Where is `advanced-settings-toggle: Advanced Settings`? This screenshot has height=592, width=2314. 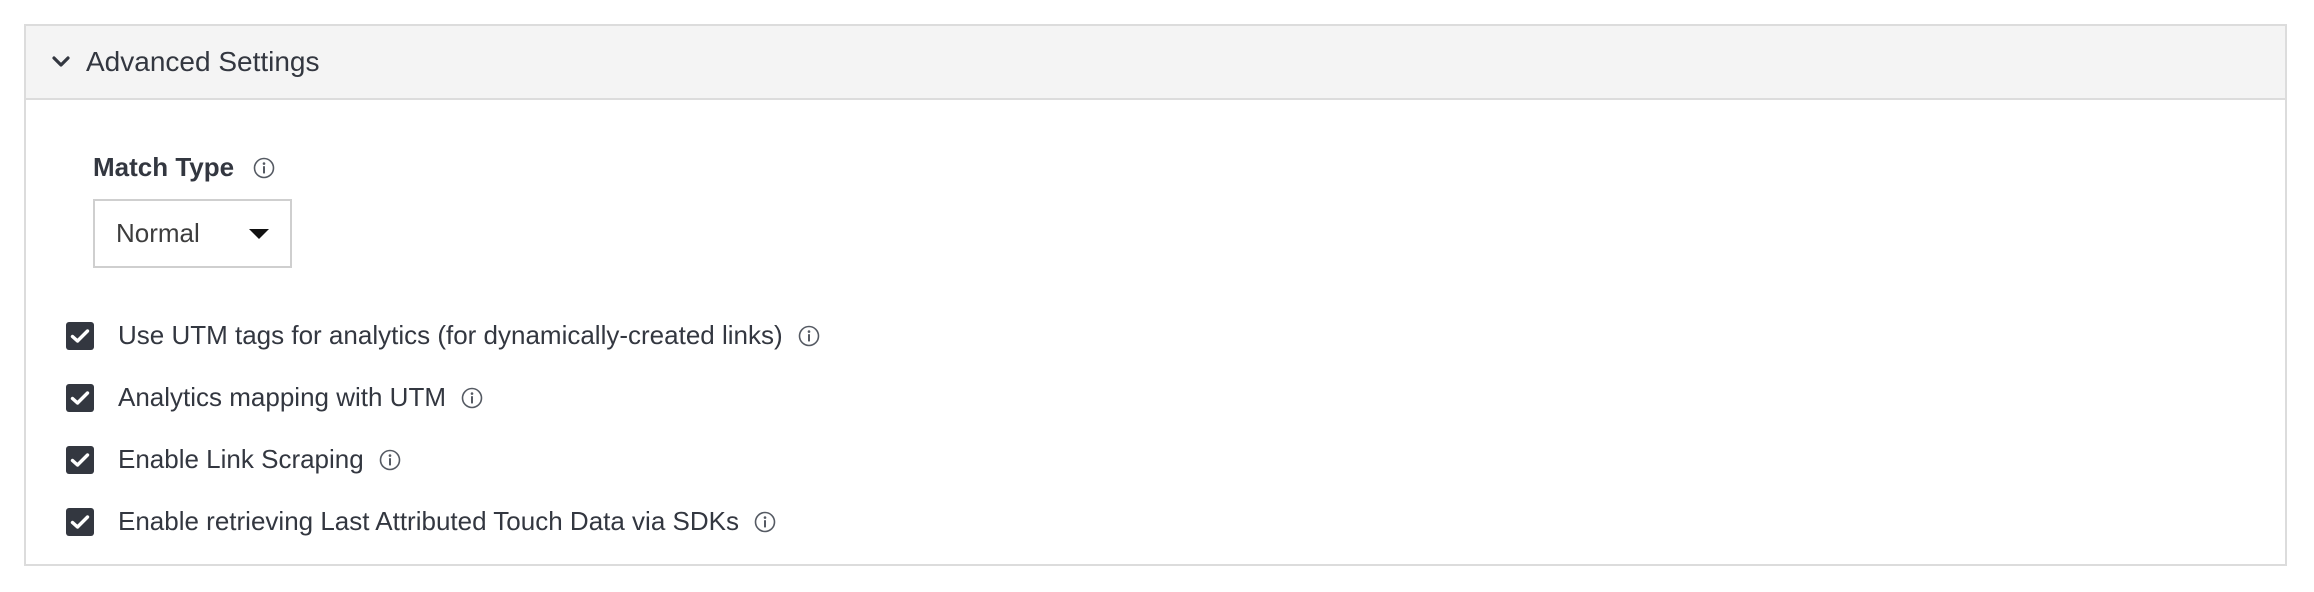 advanced-settings-toggle: Advanced Settings is located at coordinates (1155, 63).